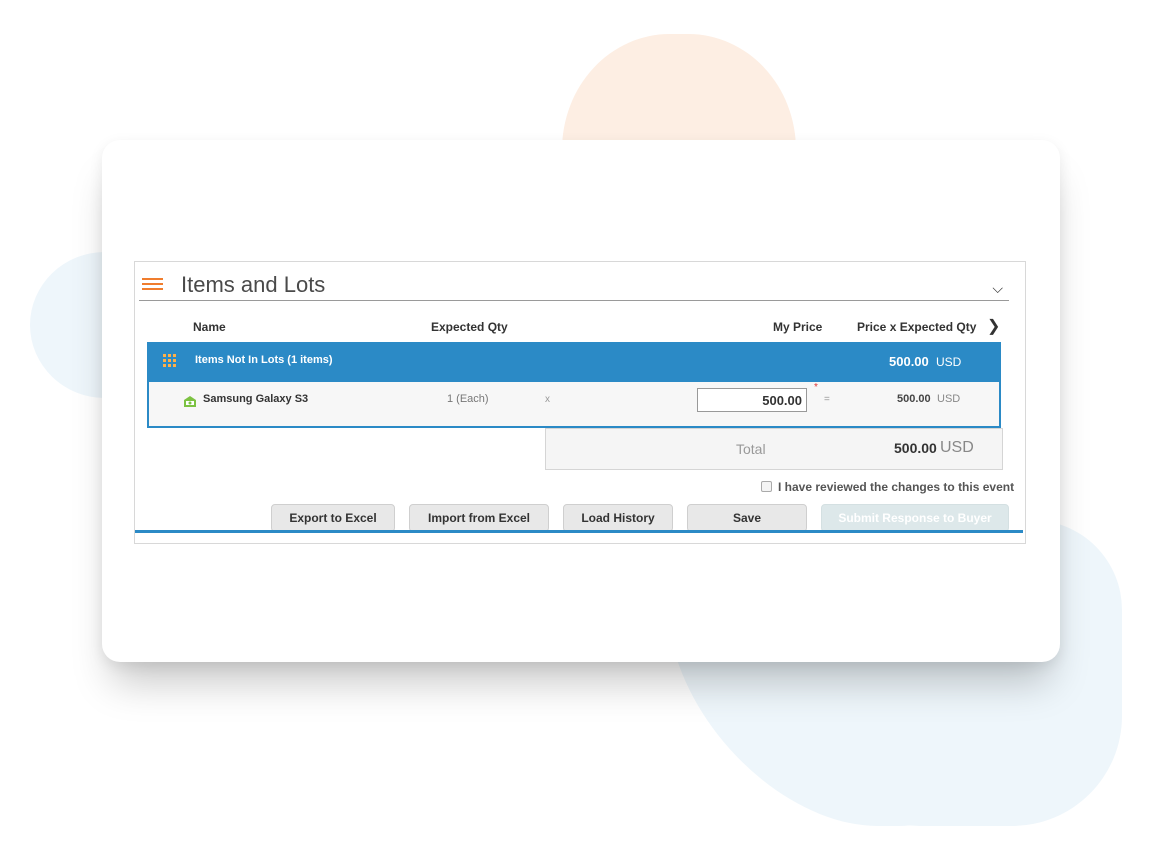  I want to click on group-label: Items Not In Lots (1 items), so click(264, 360).